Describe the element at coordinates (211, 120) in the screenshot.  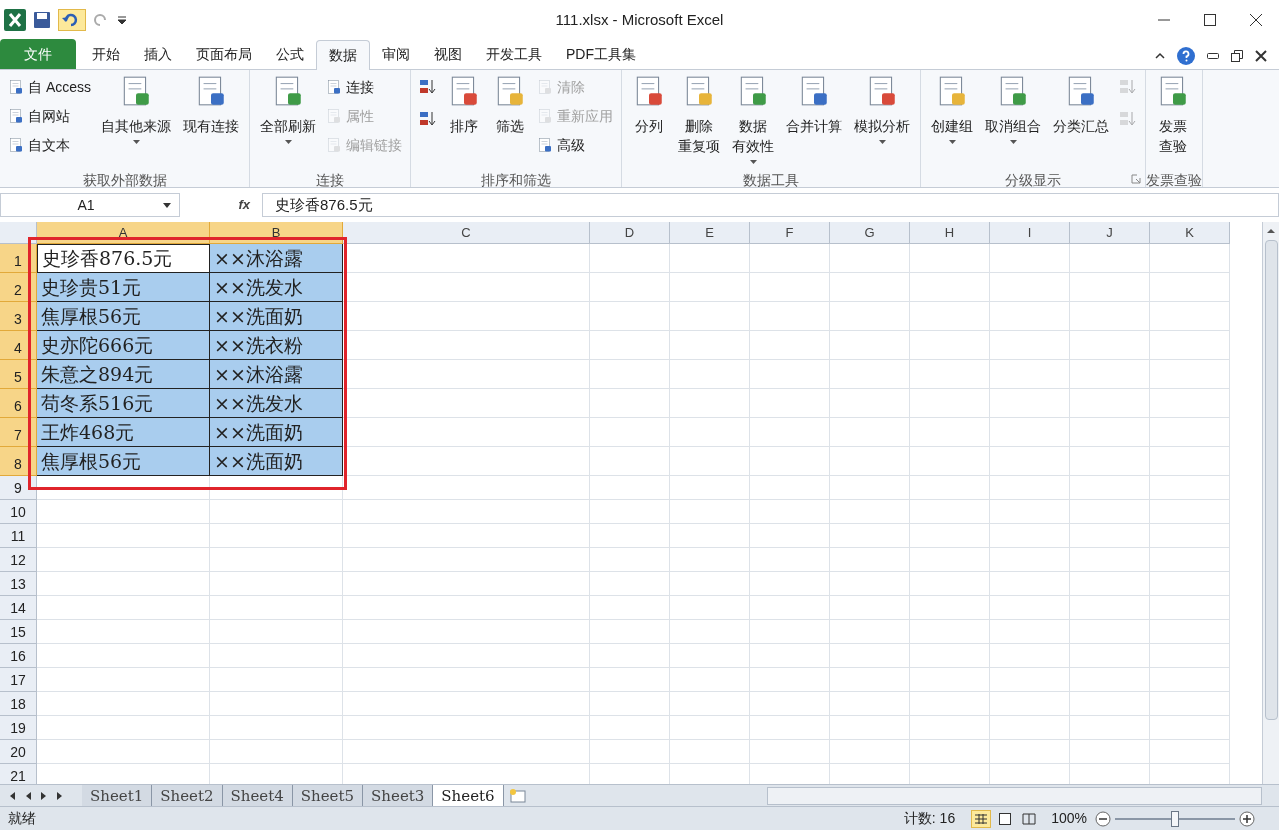
I see `ribbon-button: 现有连接` at that location.